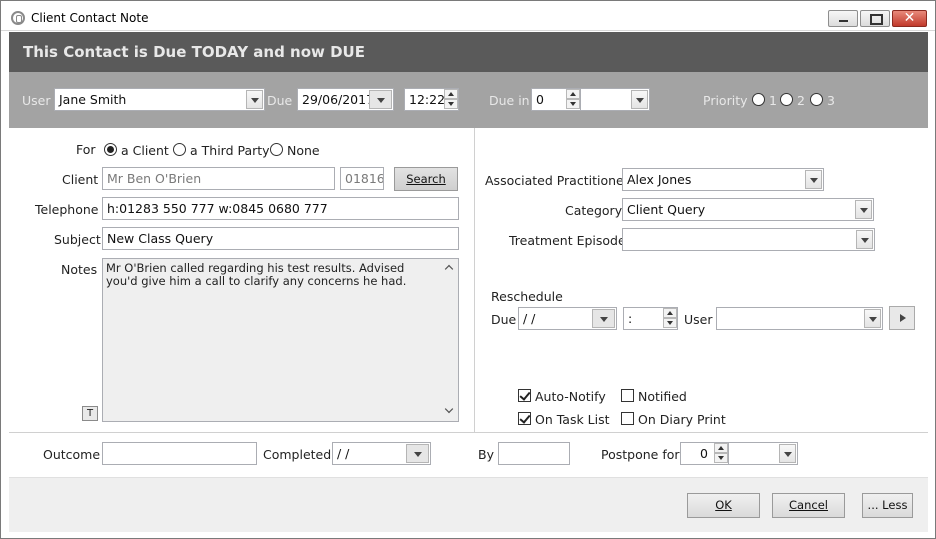  What do you see at coordinates (650, 318) in the screenshot?
I see `reschedule-time-field: :` at bounding box center [650, 318].